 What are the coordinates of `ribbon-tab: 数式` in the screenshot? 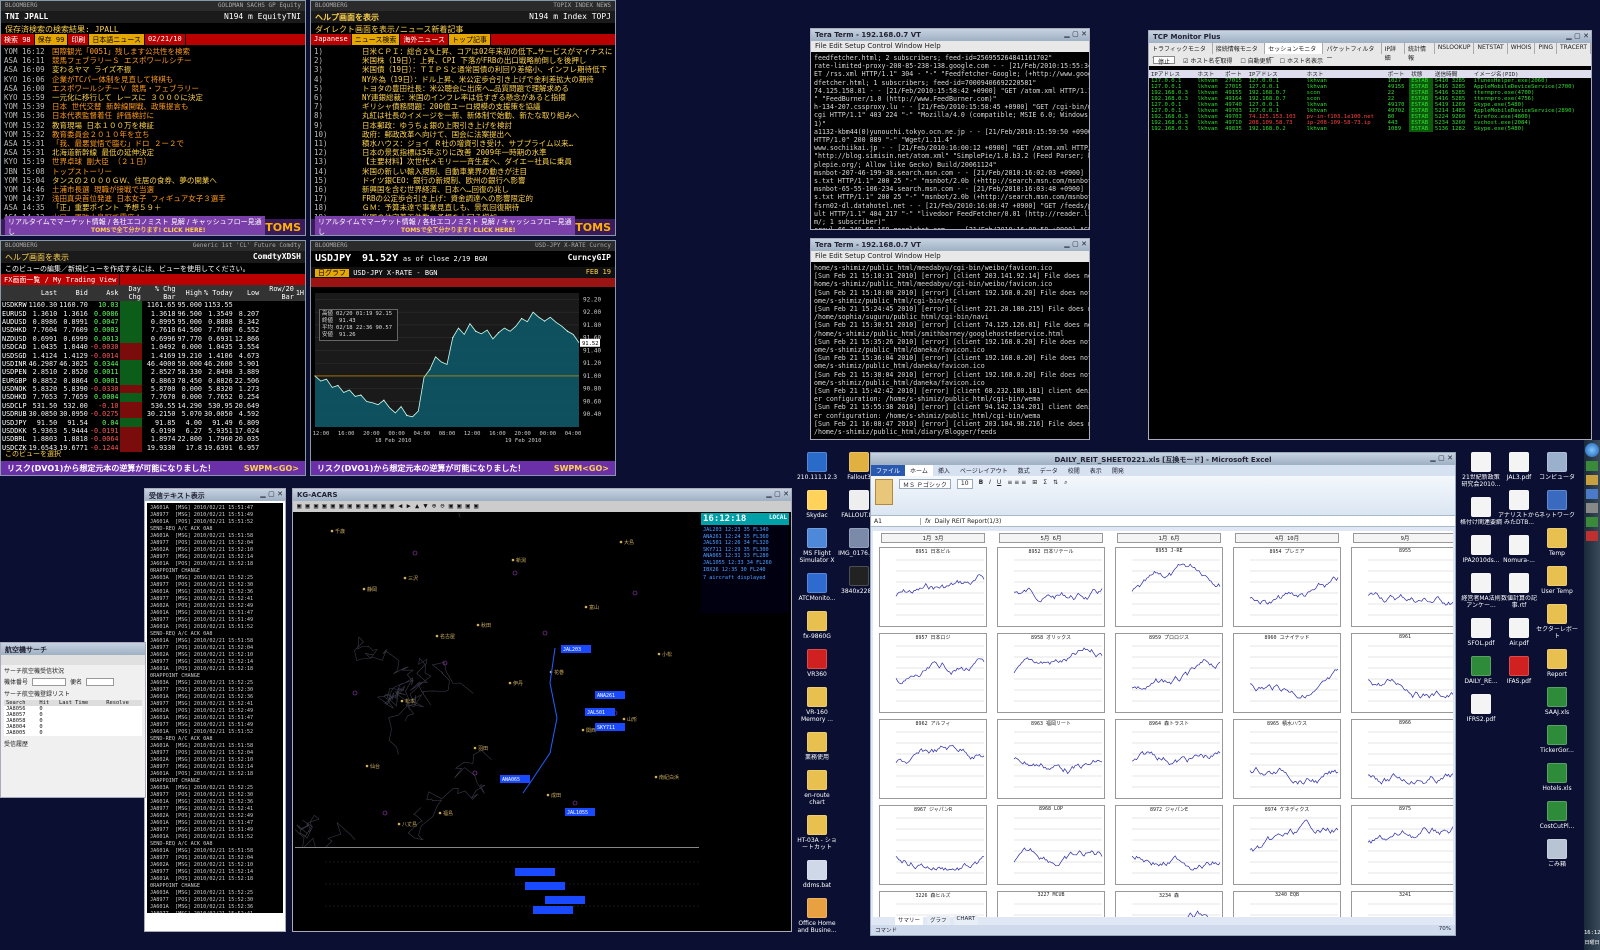 It's located at (1024, 470).